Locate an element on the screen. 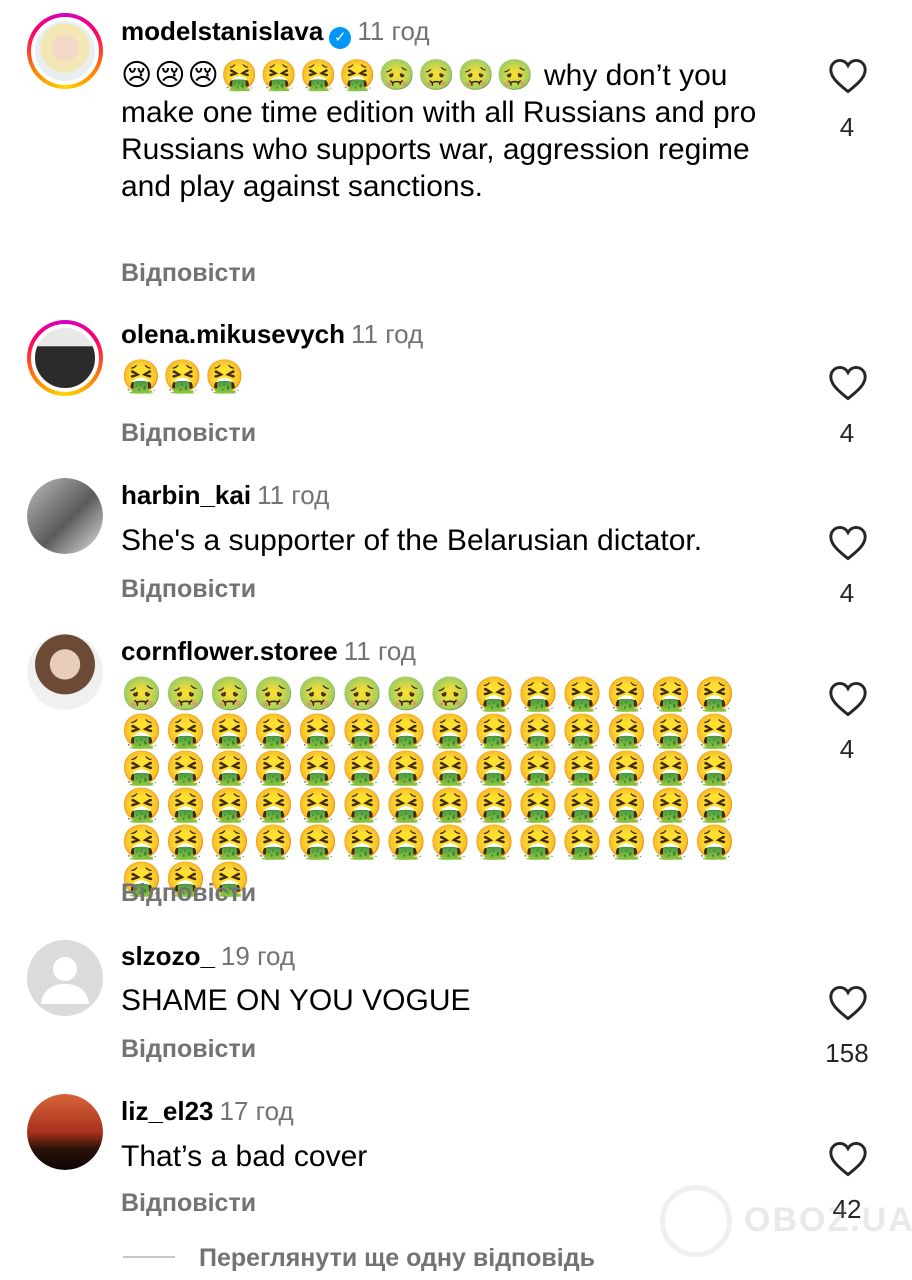 The height and width of the screenshot is (1280, 912). view-more-label: Переглянути ще одну відповідь is located at coordinates (397, 1258).